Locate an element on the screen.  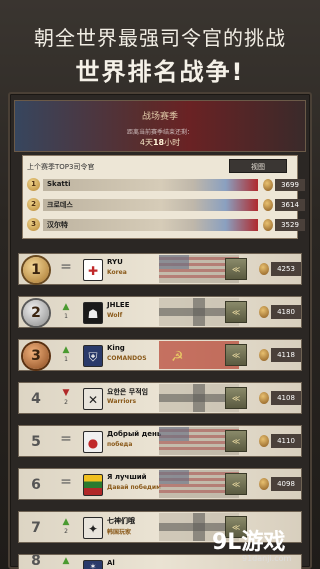
rank-number: 5 is located at coordinates (36, 442).